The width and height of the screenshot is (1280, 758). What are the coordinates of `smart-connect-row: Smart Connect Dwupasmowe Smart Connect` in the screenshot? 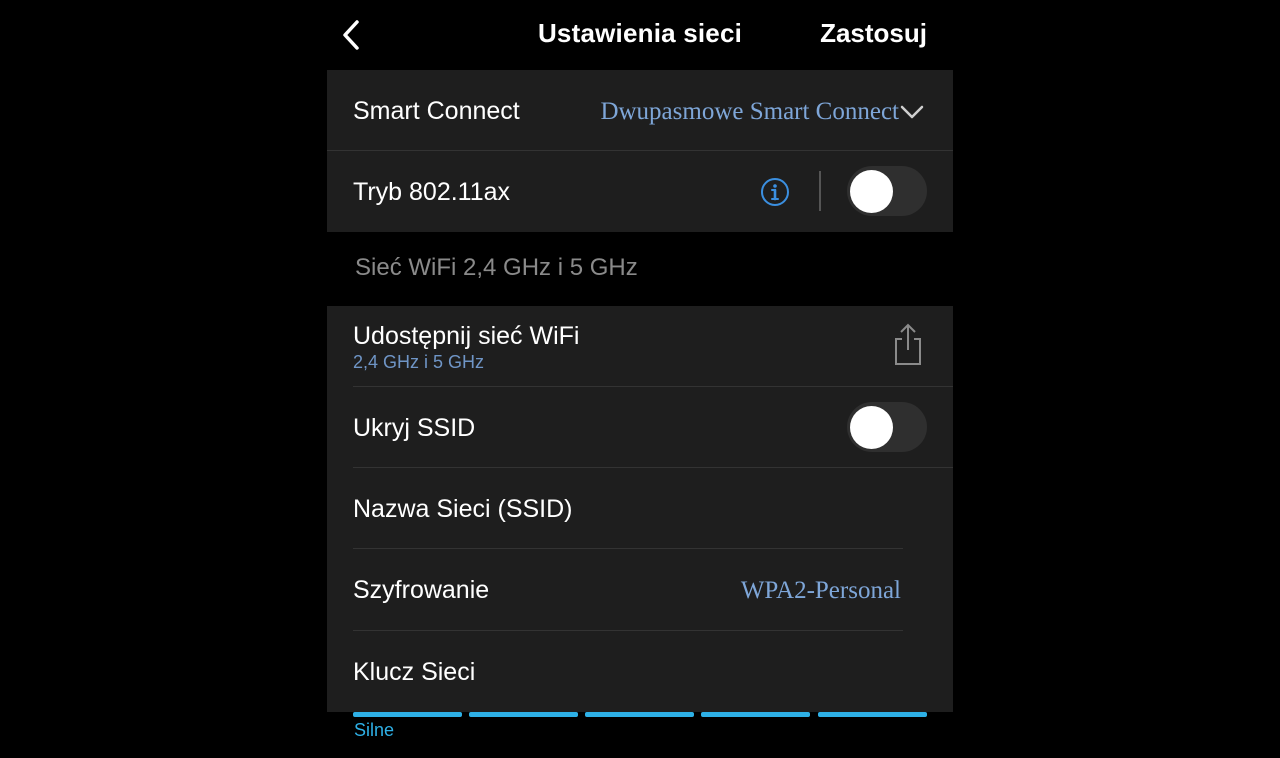 It's located at (640, 110).